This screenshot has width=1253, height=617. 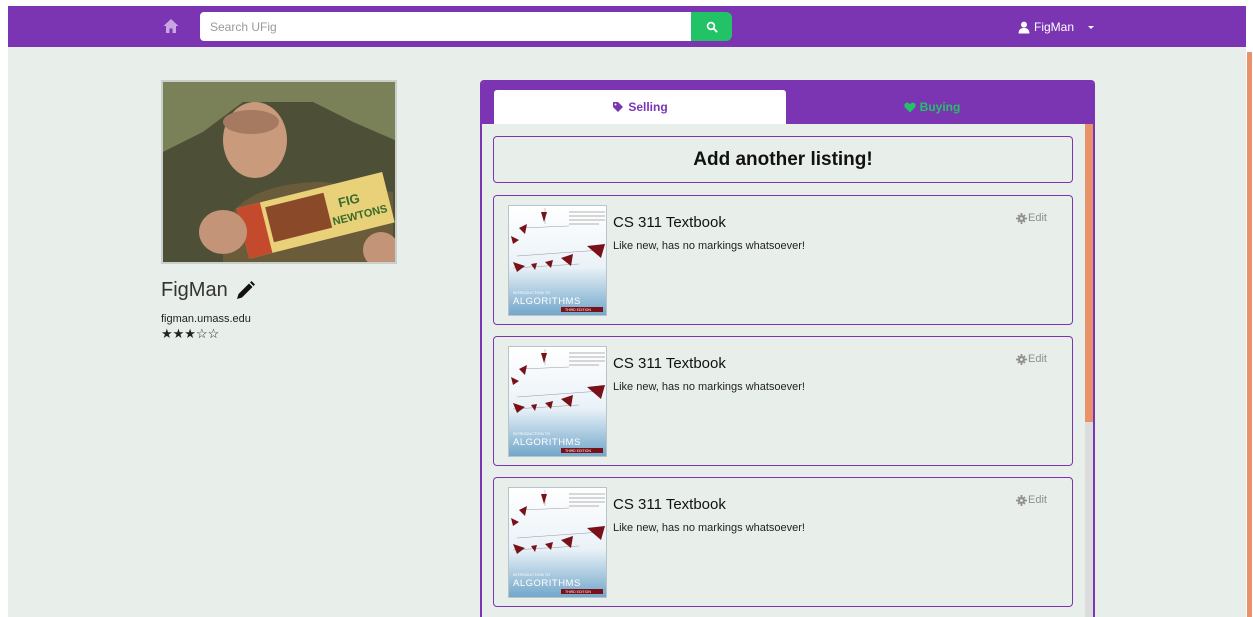 I want to click on search-icon, so click(x=712, y=27).